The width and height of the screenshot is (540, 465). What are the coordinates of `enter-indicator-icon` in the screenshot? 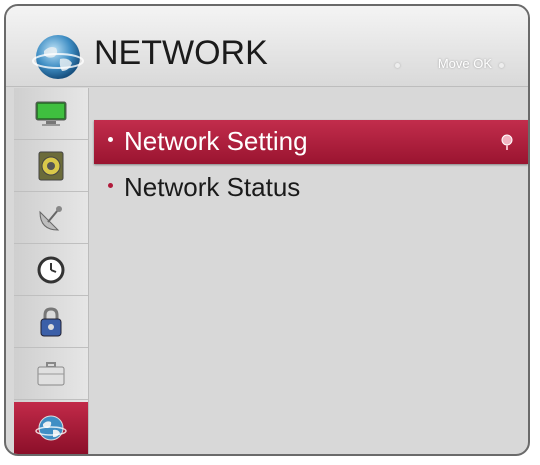 It's located at (507, 142).